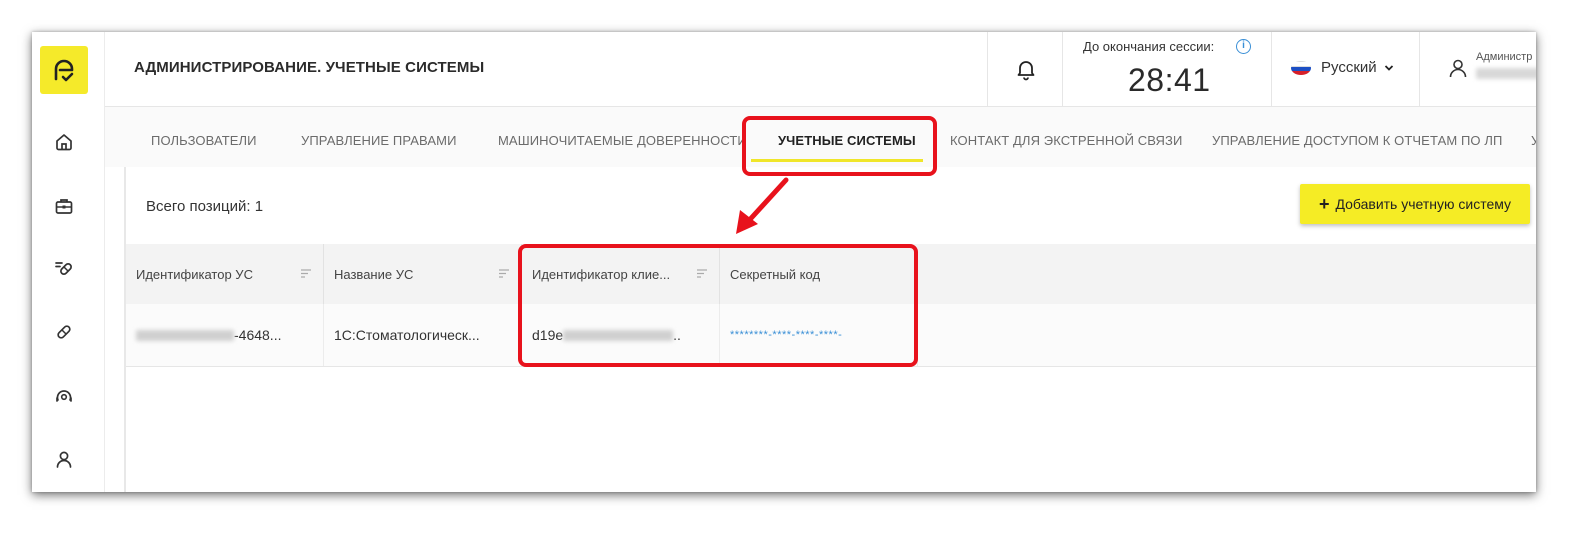 The image size is (1580, 546). What do you see at coordinates (64, 142) in the screenshot?
I see `home-icon` at bounding box center [64, 142].